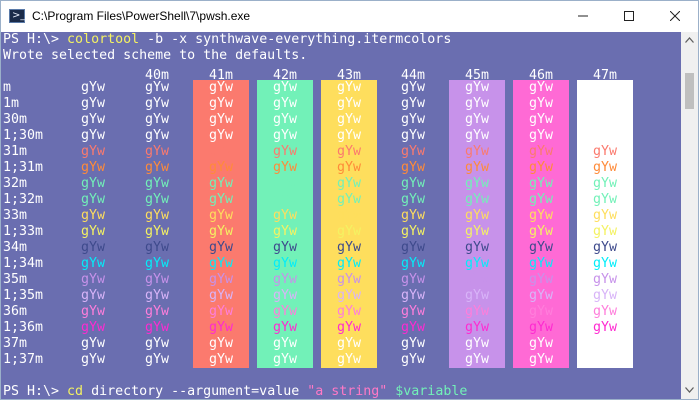  Describe the element at coordinates (7, 87) in the screenshot. I see `row-label: m` at that location.